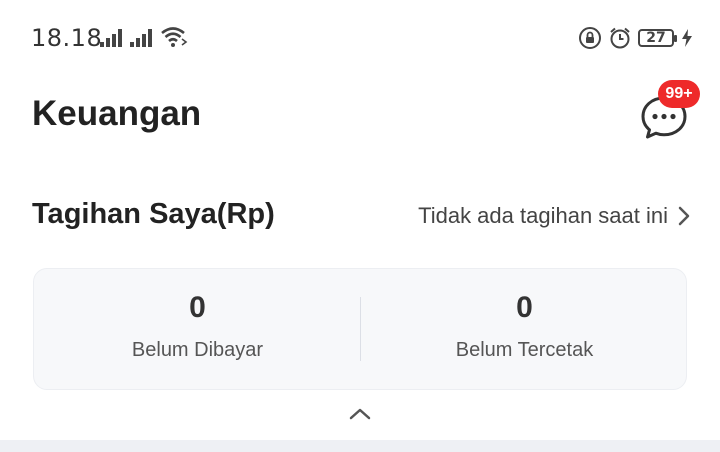 The height and width of the screenshot is (452, 720). Describe the element at coordinates (684, 216) in the screenshot. I see `chevron-right-icon` at that location.